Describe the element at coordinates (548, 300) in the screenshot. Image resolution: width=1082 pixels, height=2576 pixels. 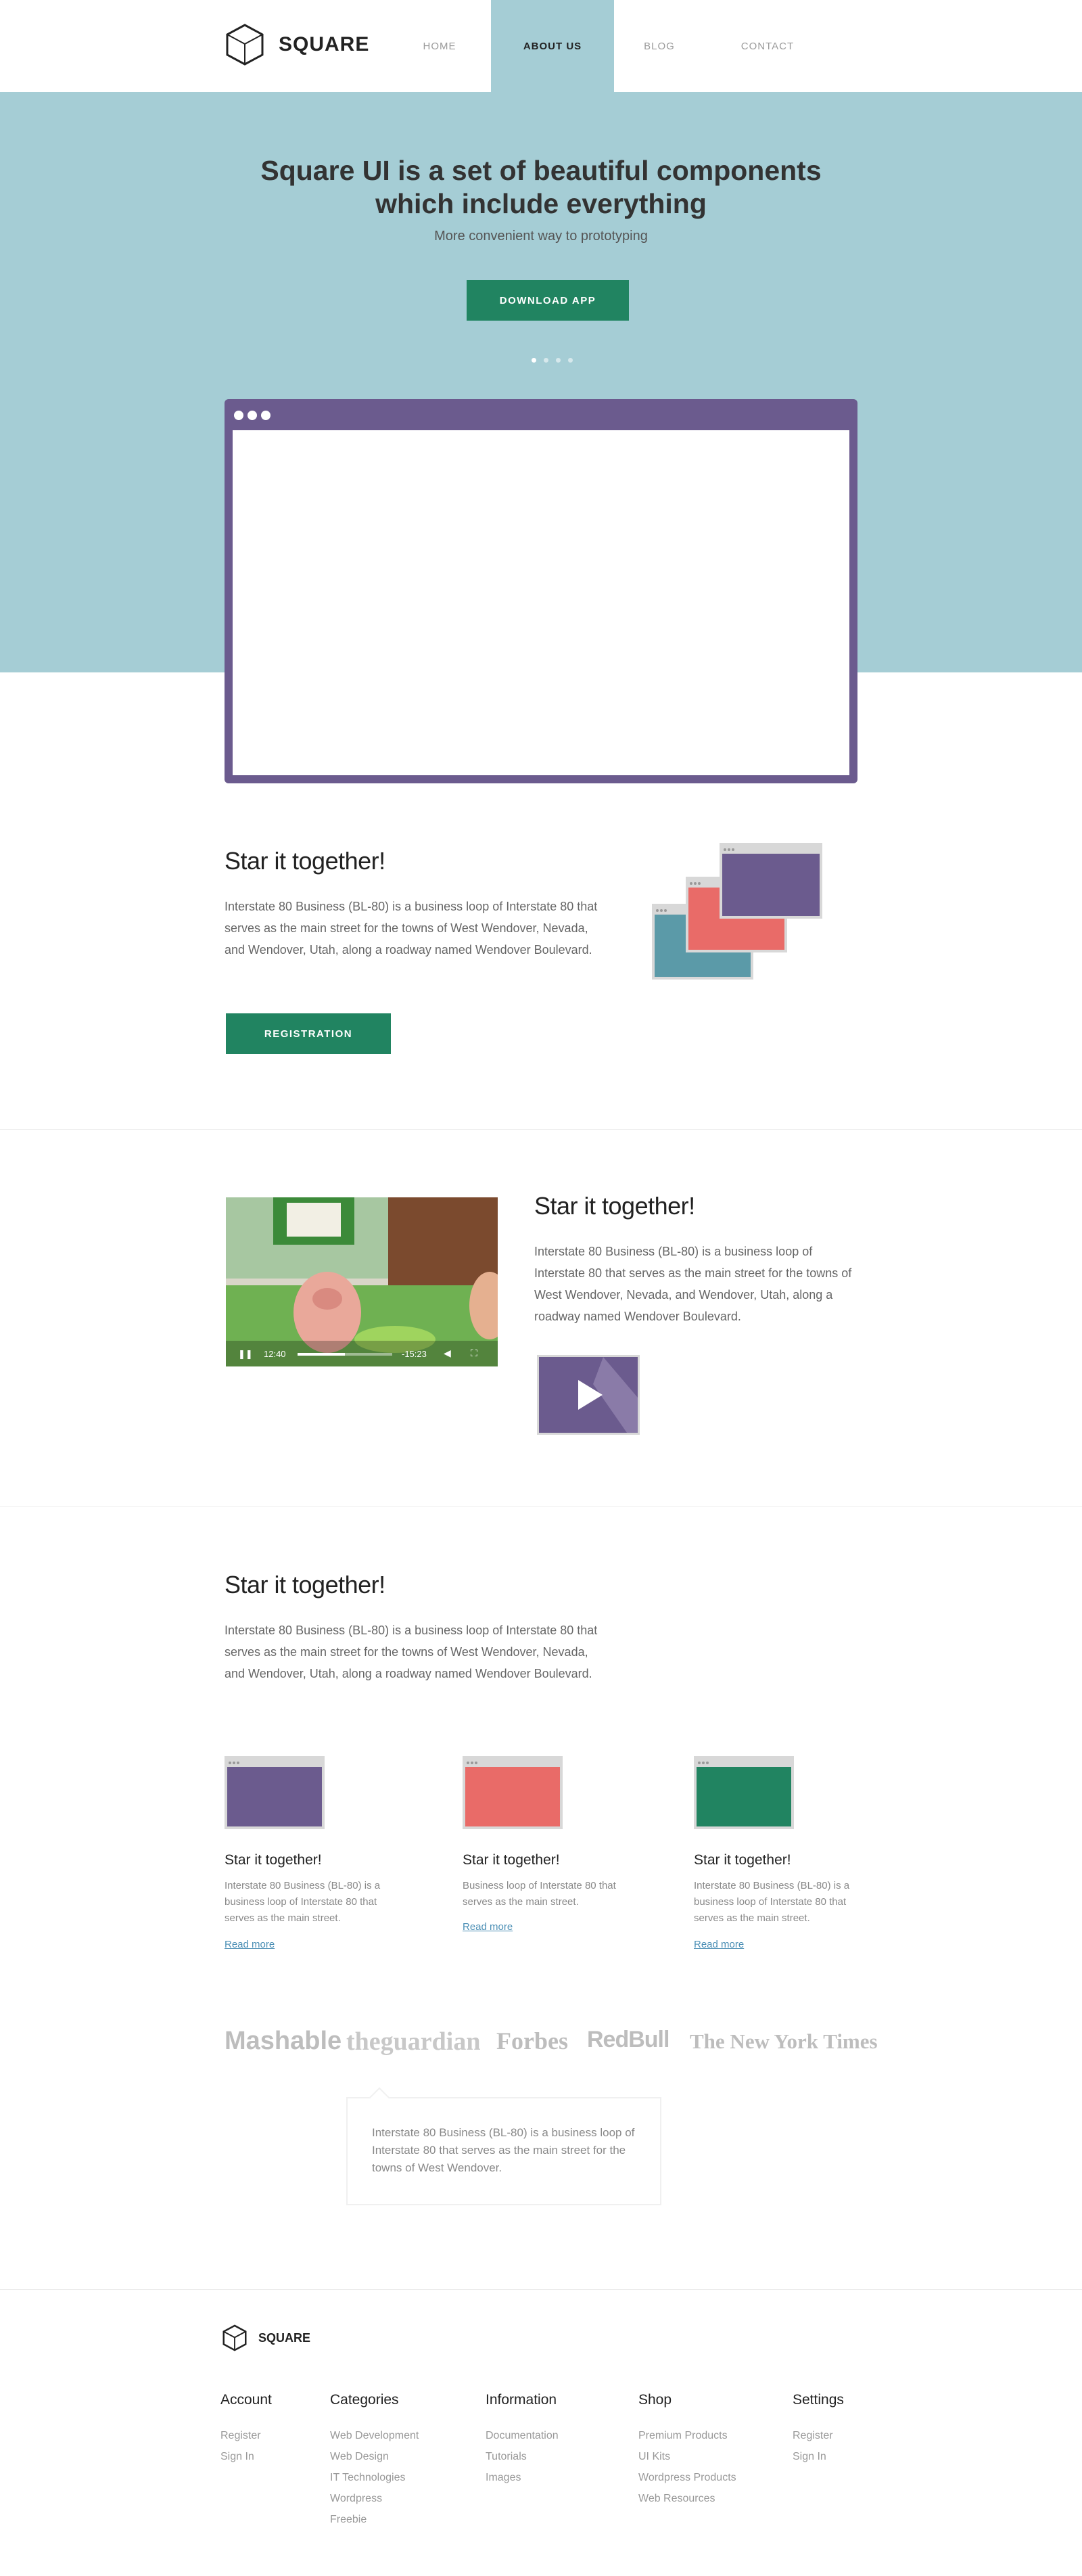
I see `download-app-button: DOWNLOAD APP` at that location.